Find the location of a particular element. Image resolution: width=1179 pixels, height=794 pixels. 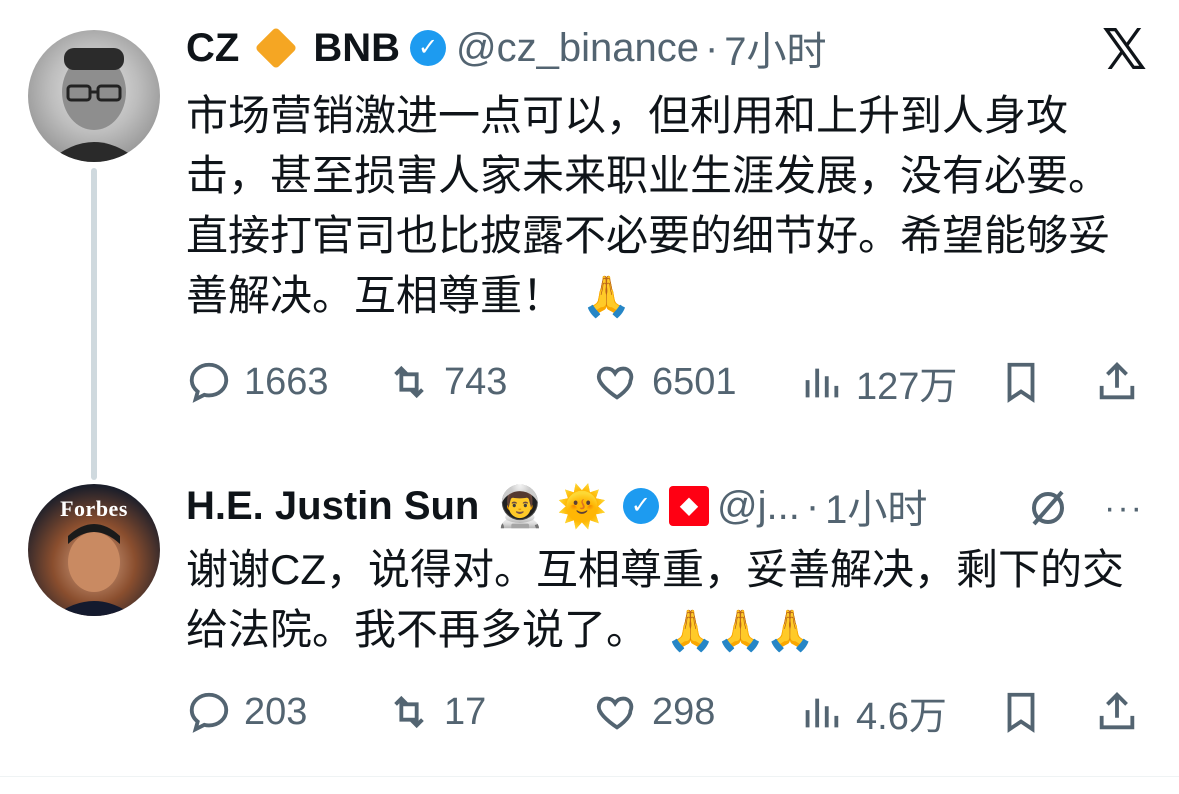

reply-count: 203 is located at coordinates (276, 711).